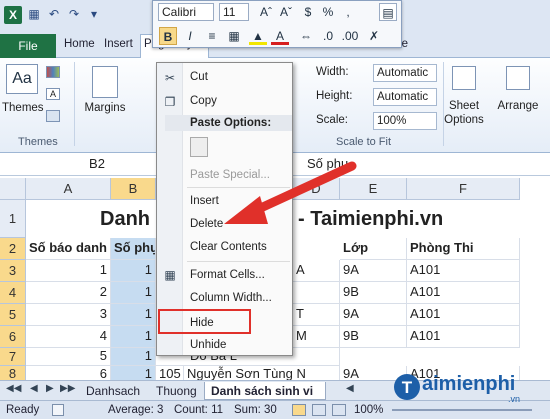  Describe the element at coordinates (13, 15) in the screenshot. I see `excel-logo-icon: X` at that location.